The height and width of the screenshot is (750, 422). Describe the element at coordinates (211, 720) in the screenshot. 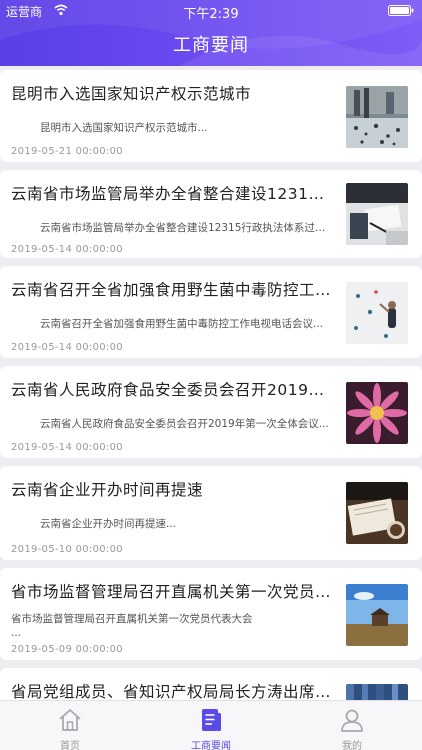

I see `news-icon` at that location.